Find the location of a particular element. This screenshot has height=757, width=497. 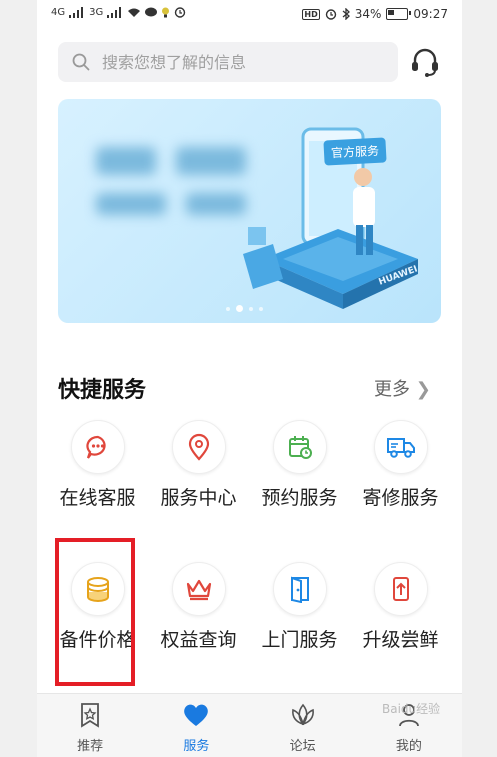

more-label: 更多 is located at coordinates (392, 389).